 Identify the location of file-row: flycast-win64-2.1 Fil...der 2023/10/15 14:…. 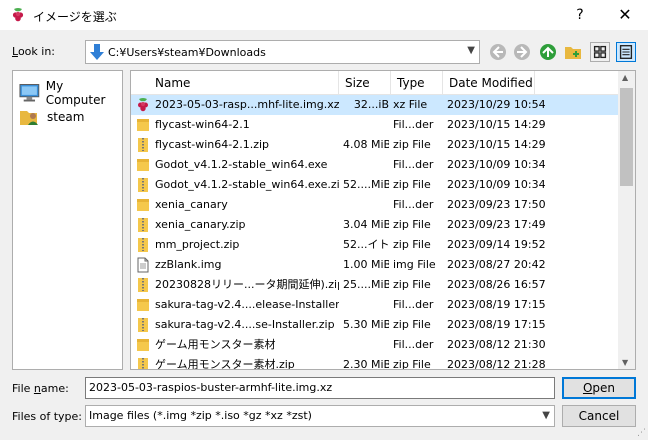
(375, 125).